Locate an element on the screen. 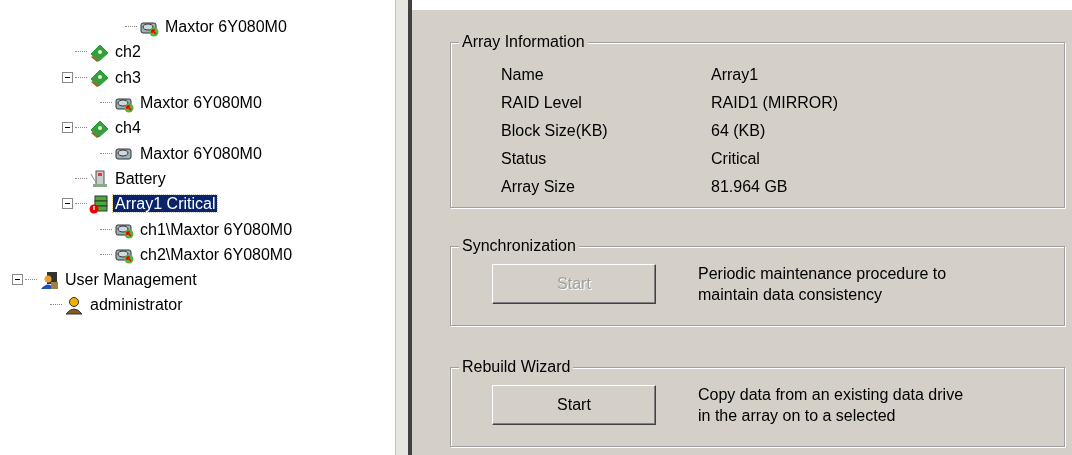 This screenshot has width=1072, height=455. tree-item: Battery is located at coordinates (140, 178).